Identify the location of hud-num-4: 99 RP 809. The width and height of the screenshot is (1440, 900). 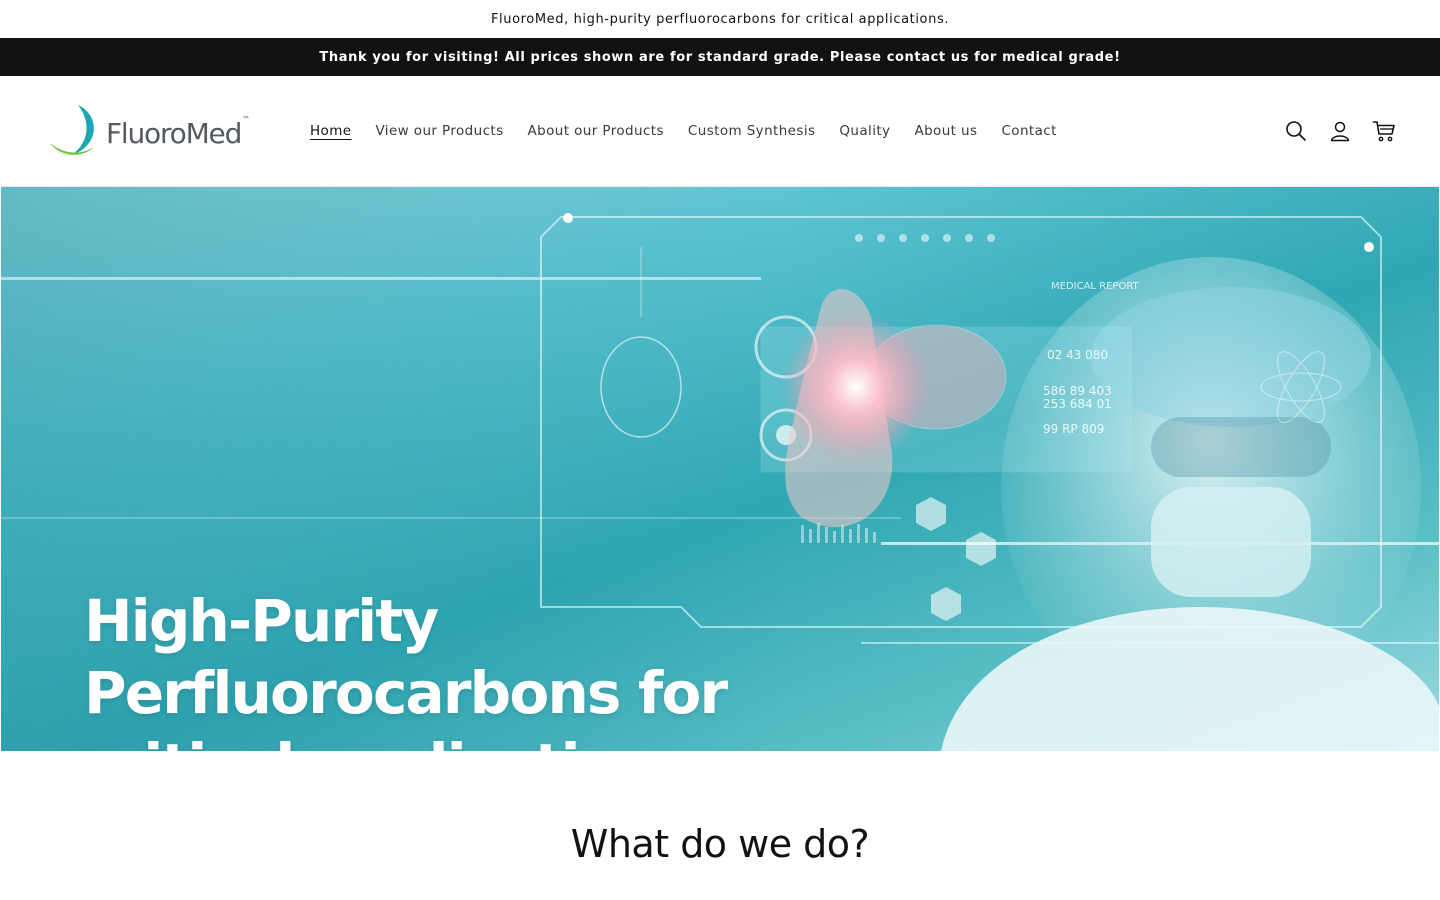
(1073, 429).